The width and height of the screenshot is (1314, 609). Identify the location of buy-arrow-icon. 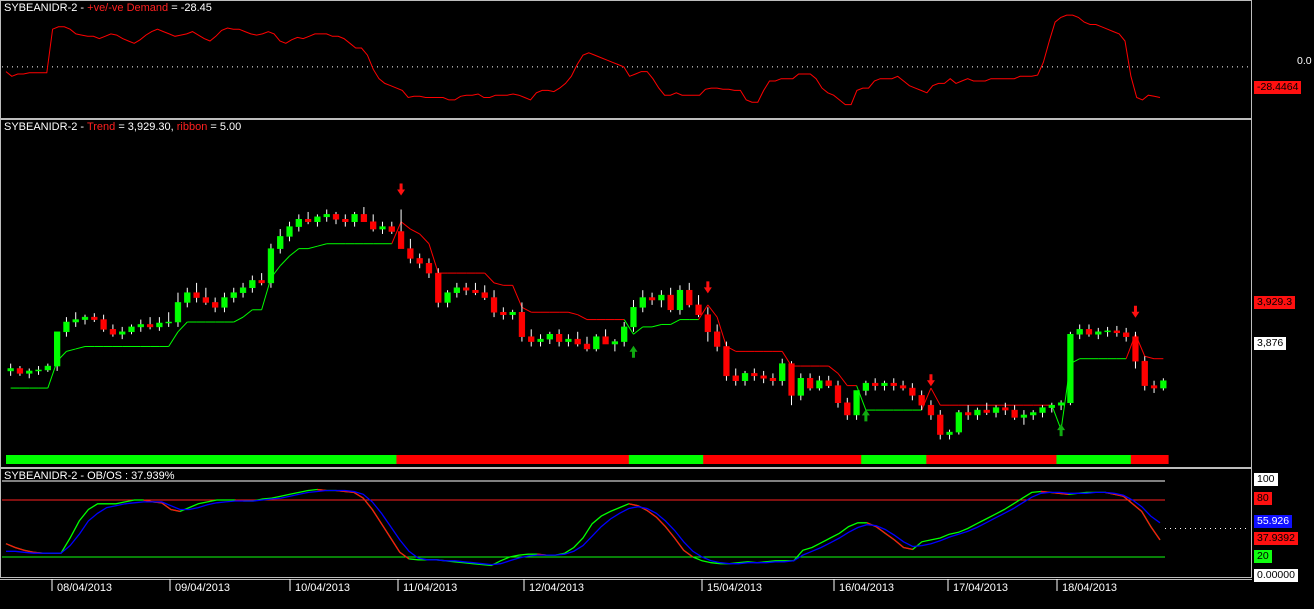
(865, 415).